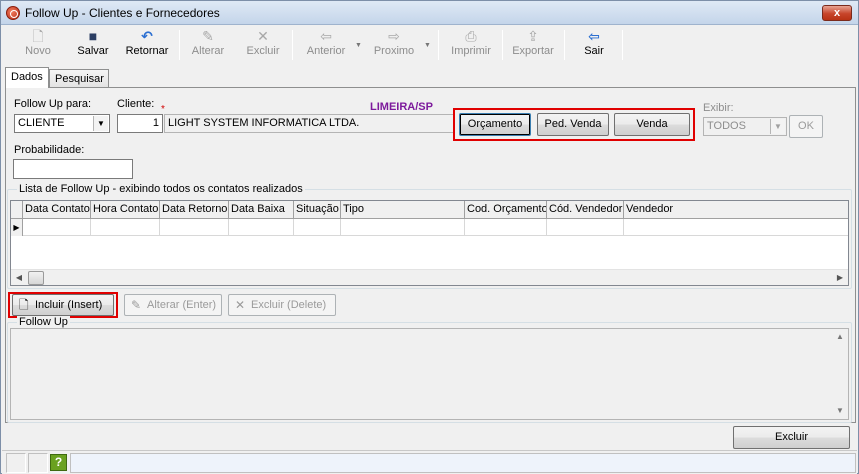 The width and height of the screenshot is (859, 474). I want to click on help-icon: ?, so click(58, 462).